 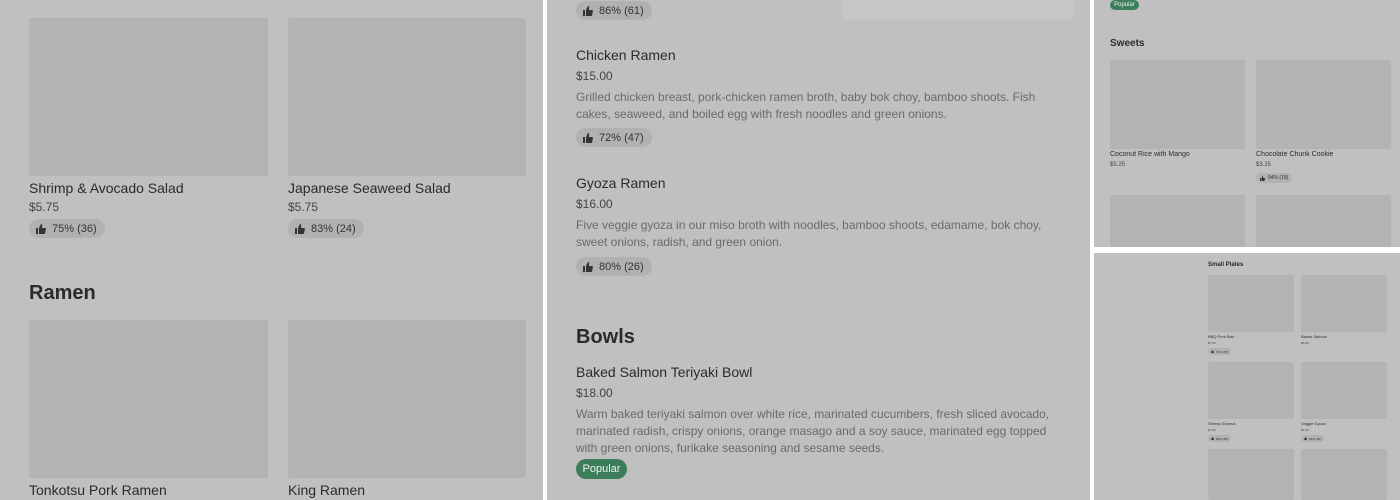 I want to click on item-name: Tonkotsu Pork Ramen, so click(x=98, y=490).